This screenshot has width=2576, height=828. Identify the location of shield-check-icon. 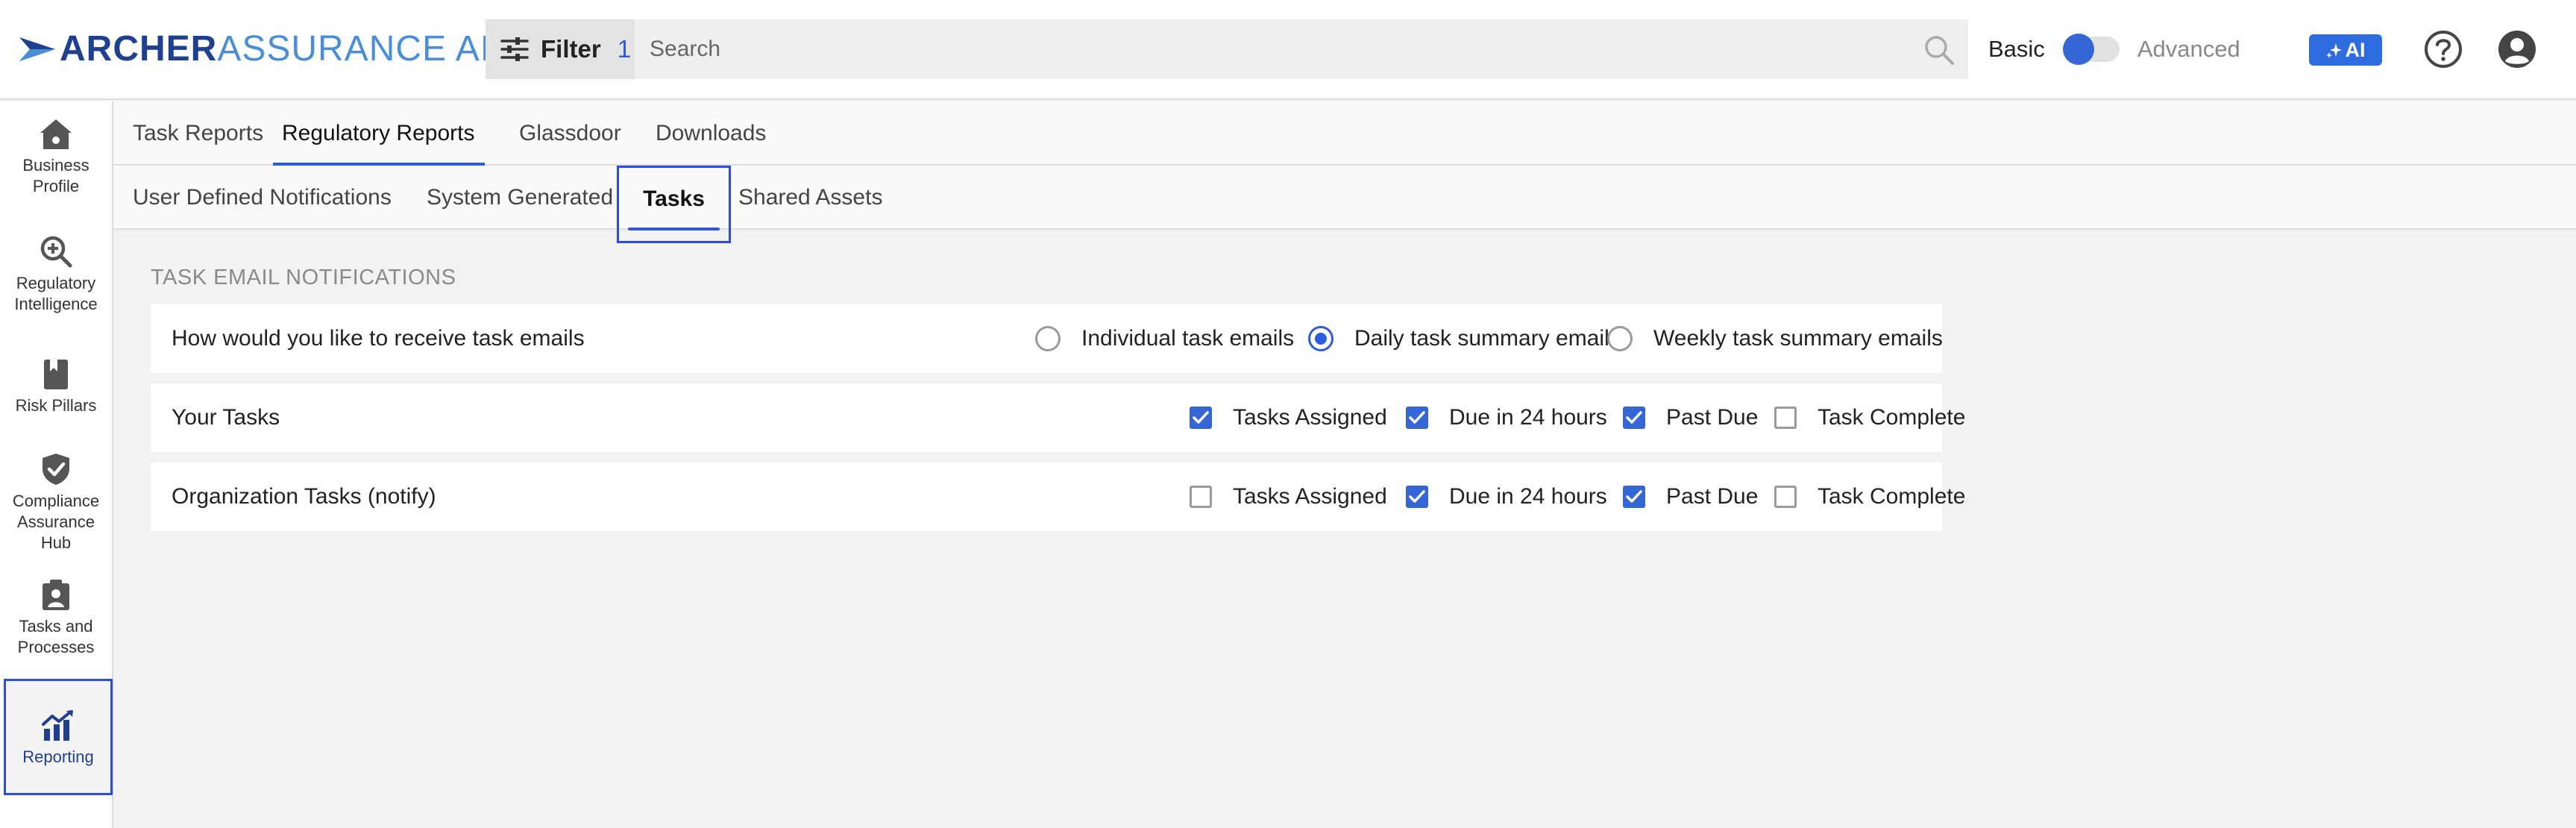
(56, 470).